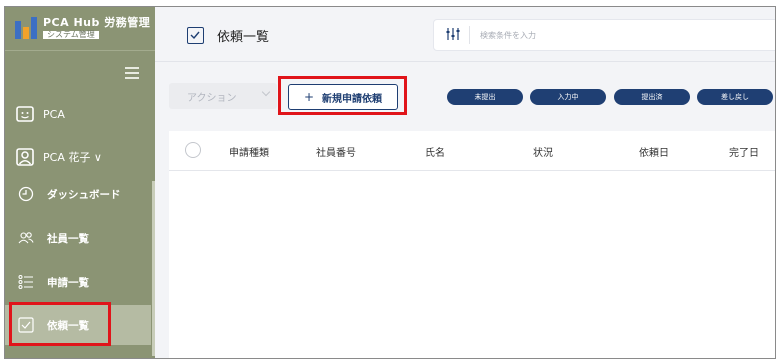  I want to click on sidebar-item-label: 依頼一覧, so click(68, 325).